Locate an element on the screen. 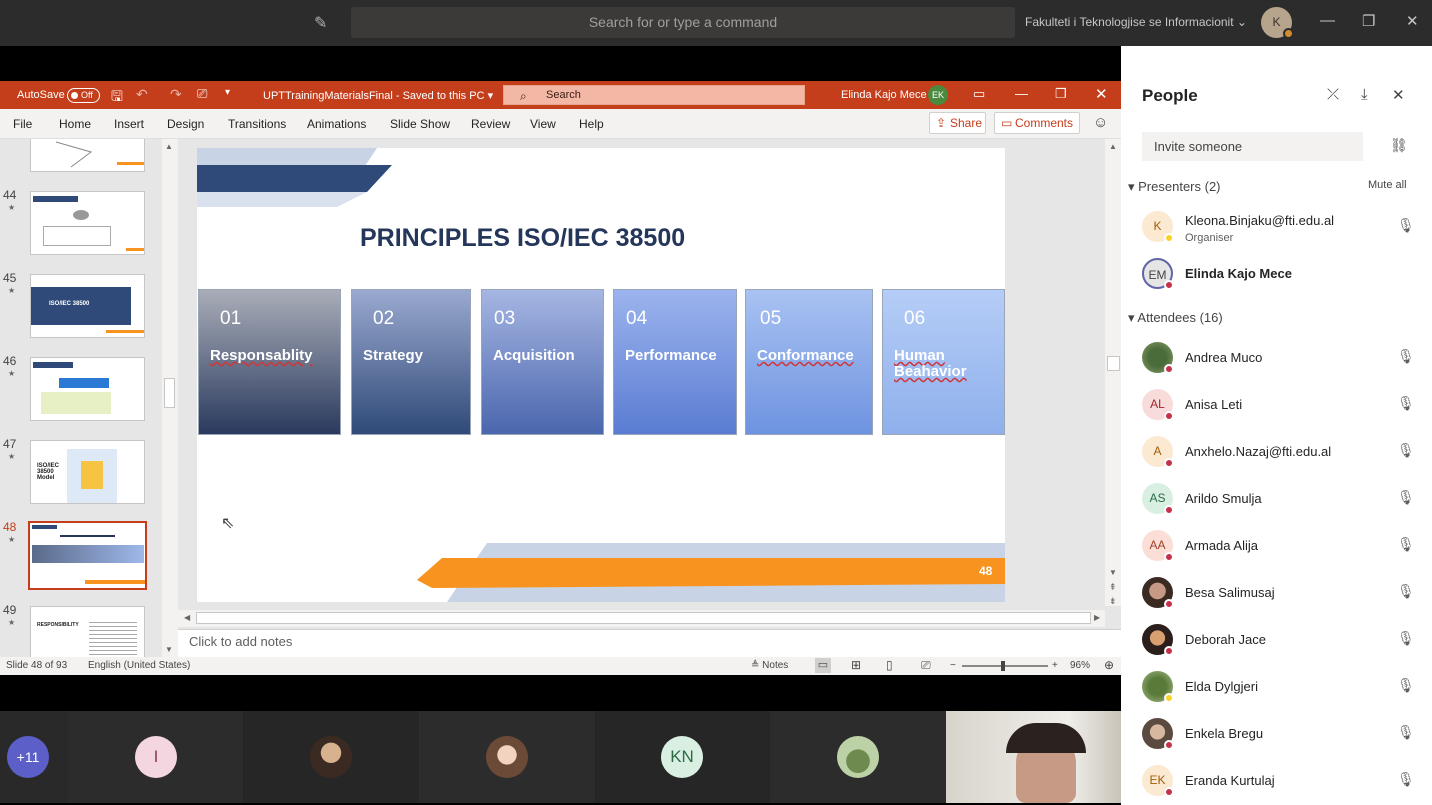 The image size is (1432, 805). notes-toggle: ≜ Notes is located at coordinates (769, 665).